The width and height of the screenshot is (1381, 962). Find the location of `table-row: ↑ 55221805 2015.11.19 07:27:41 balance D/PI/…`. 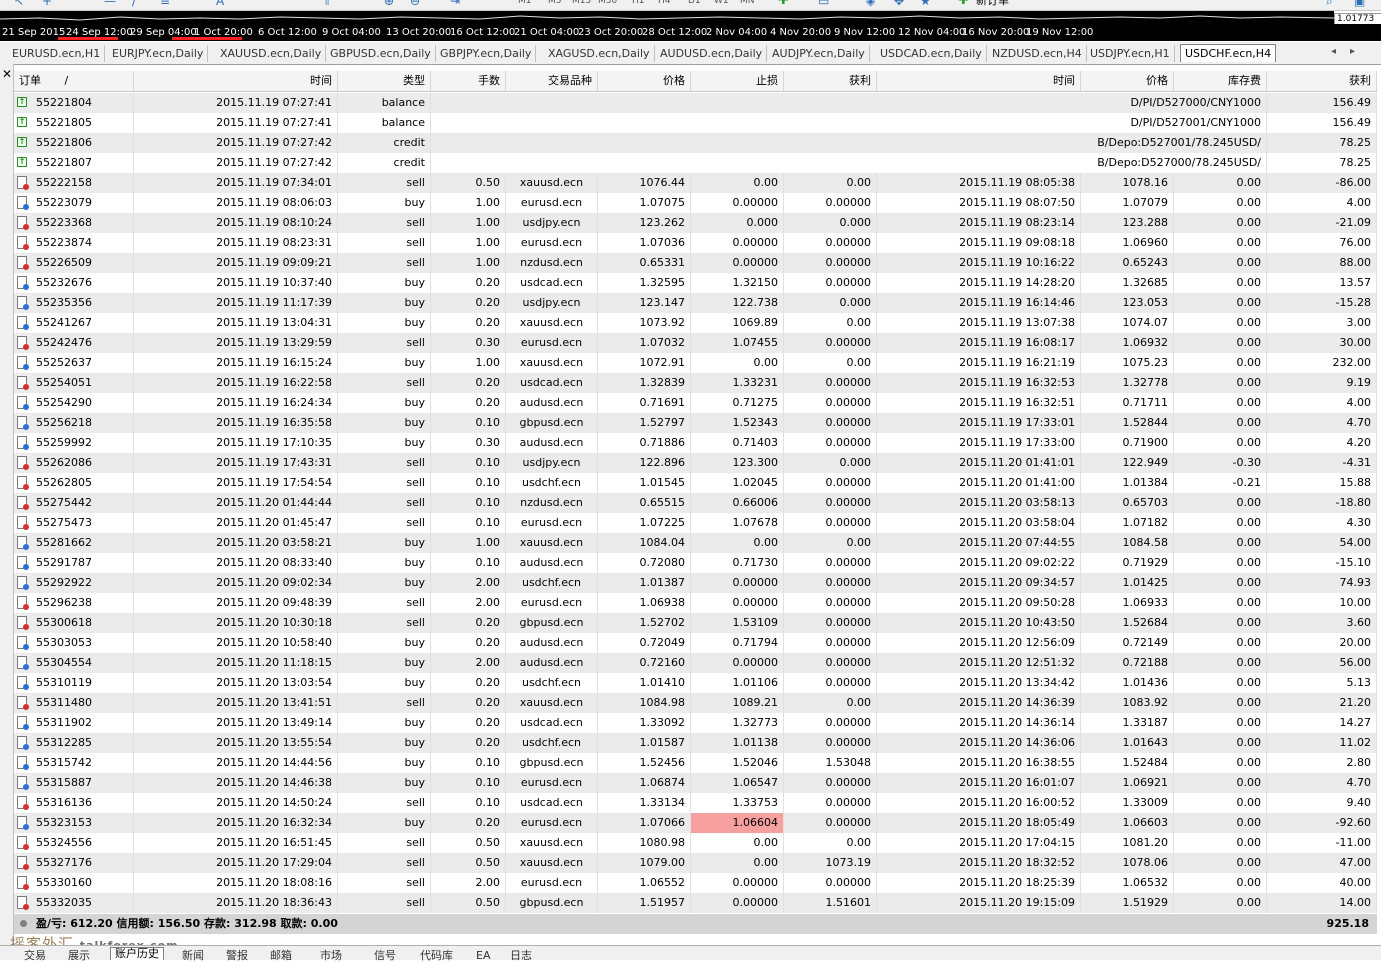

table-row: ↑ 55221805 2015.11.19 07:27:41 balance D/PI/… is located at coordinates (695, 123).